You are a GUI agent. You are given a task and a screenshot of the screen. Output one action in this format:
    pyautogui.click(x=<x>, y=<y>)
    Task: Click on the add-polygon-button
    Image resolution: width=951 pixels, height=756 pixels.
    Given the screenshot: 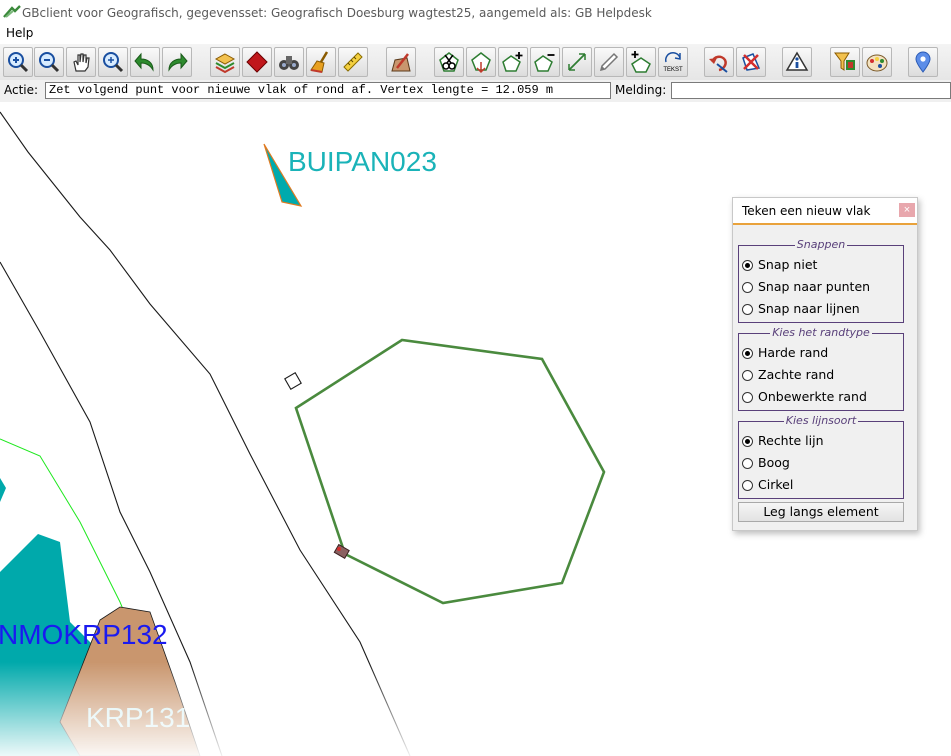 What is the action you would take?
    pyautogui.click(x=641, y=62)
    